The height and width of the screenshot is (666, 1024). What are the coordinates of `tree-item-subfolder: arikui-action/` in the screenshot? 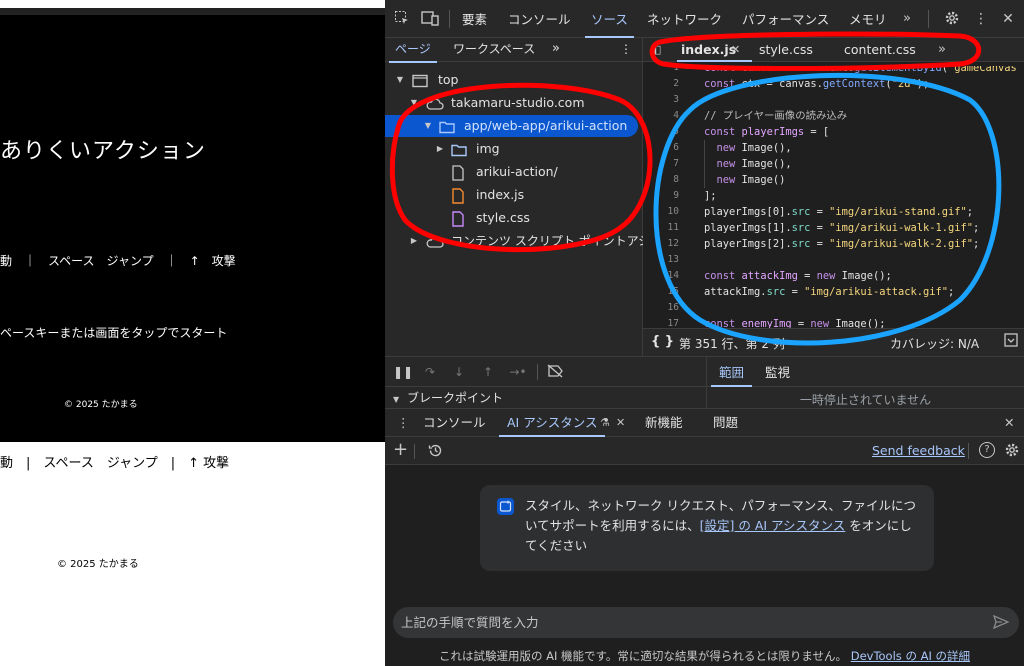 It's located at (514, 172).